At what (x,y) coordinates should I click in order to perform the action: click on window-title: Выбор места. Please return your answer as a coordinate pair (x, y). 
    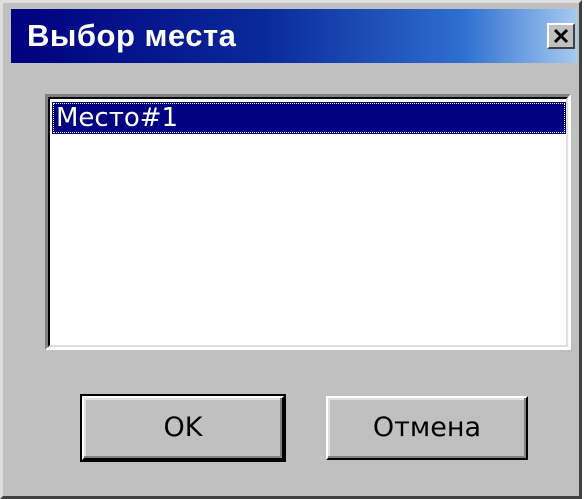
    Looking at the image, I should click on (132, 35).